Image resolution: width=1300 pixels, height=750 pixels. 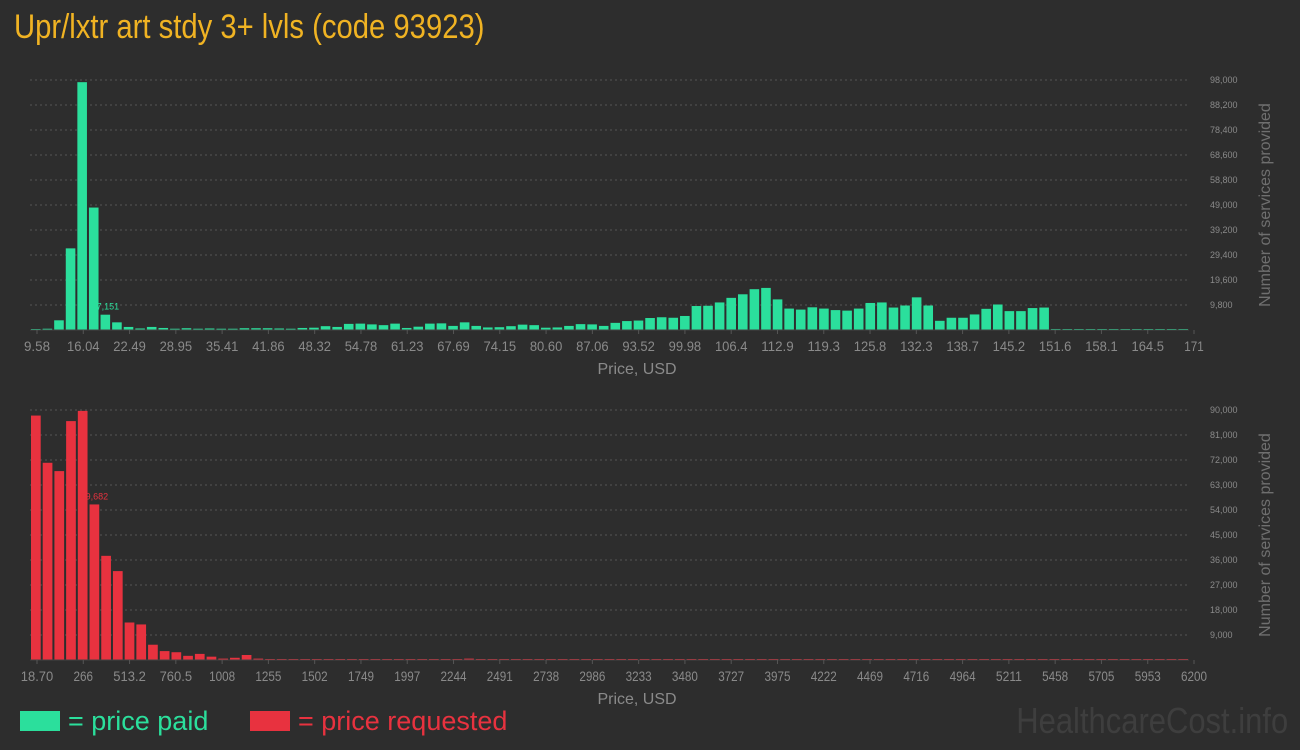 What do you see at coordinates (1224, 585) in the screenshot?
I see `y-tick-label: 27,000` at bounding box center [1224, 585].